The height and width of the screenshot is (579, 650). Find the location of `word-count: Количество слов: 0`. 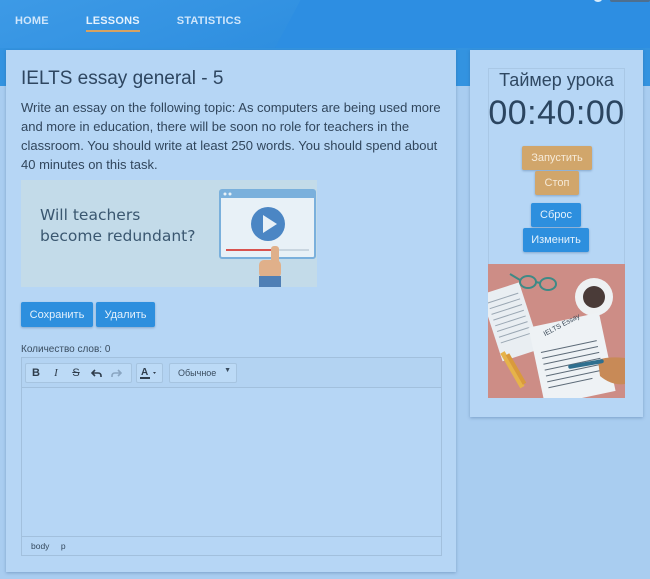

word-count: Количество слов: 0 is located at coordinates (66, 349).